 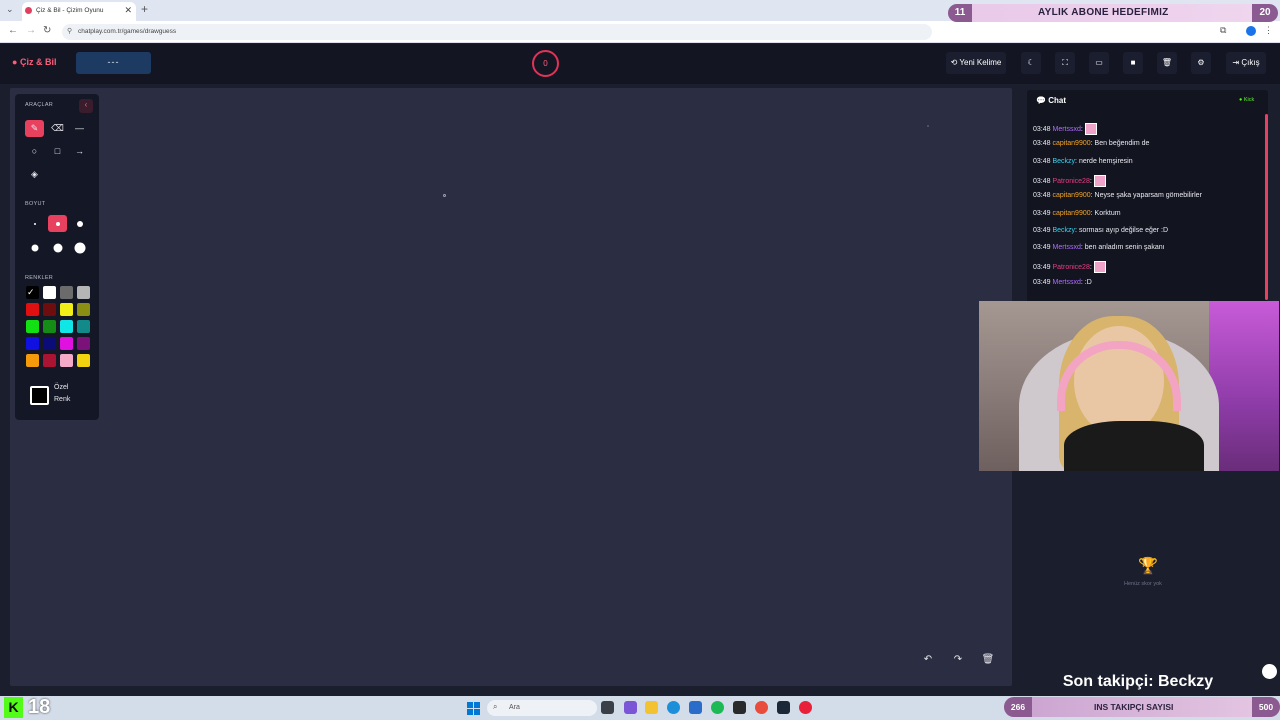 I want to click on chat-message: 03:49 Patronice28:, so click(x=1069, y=267).